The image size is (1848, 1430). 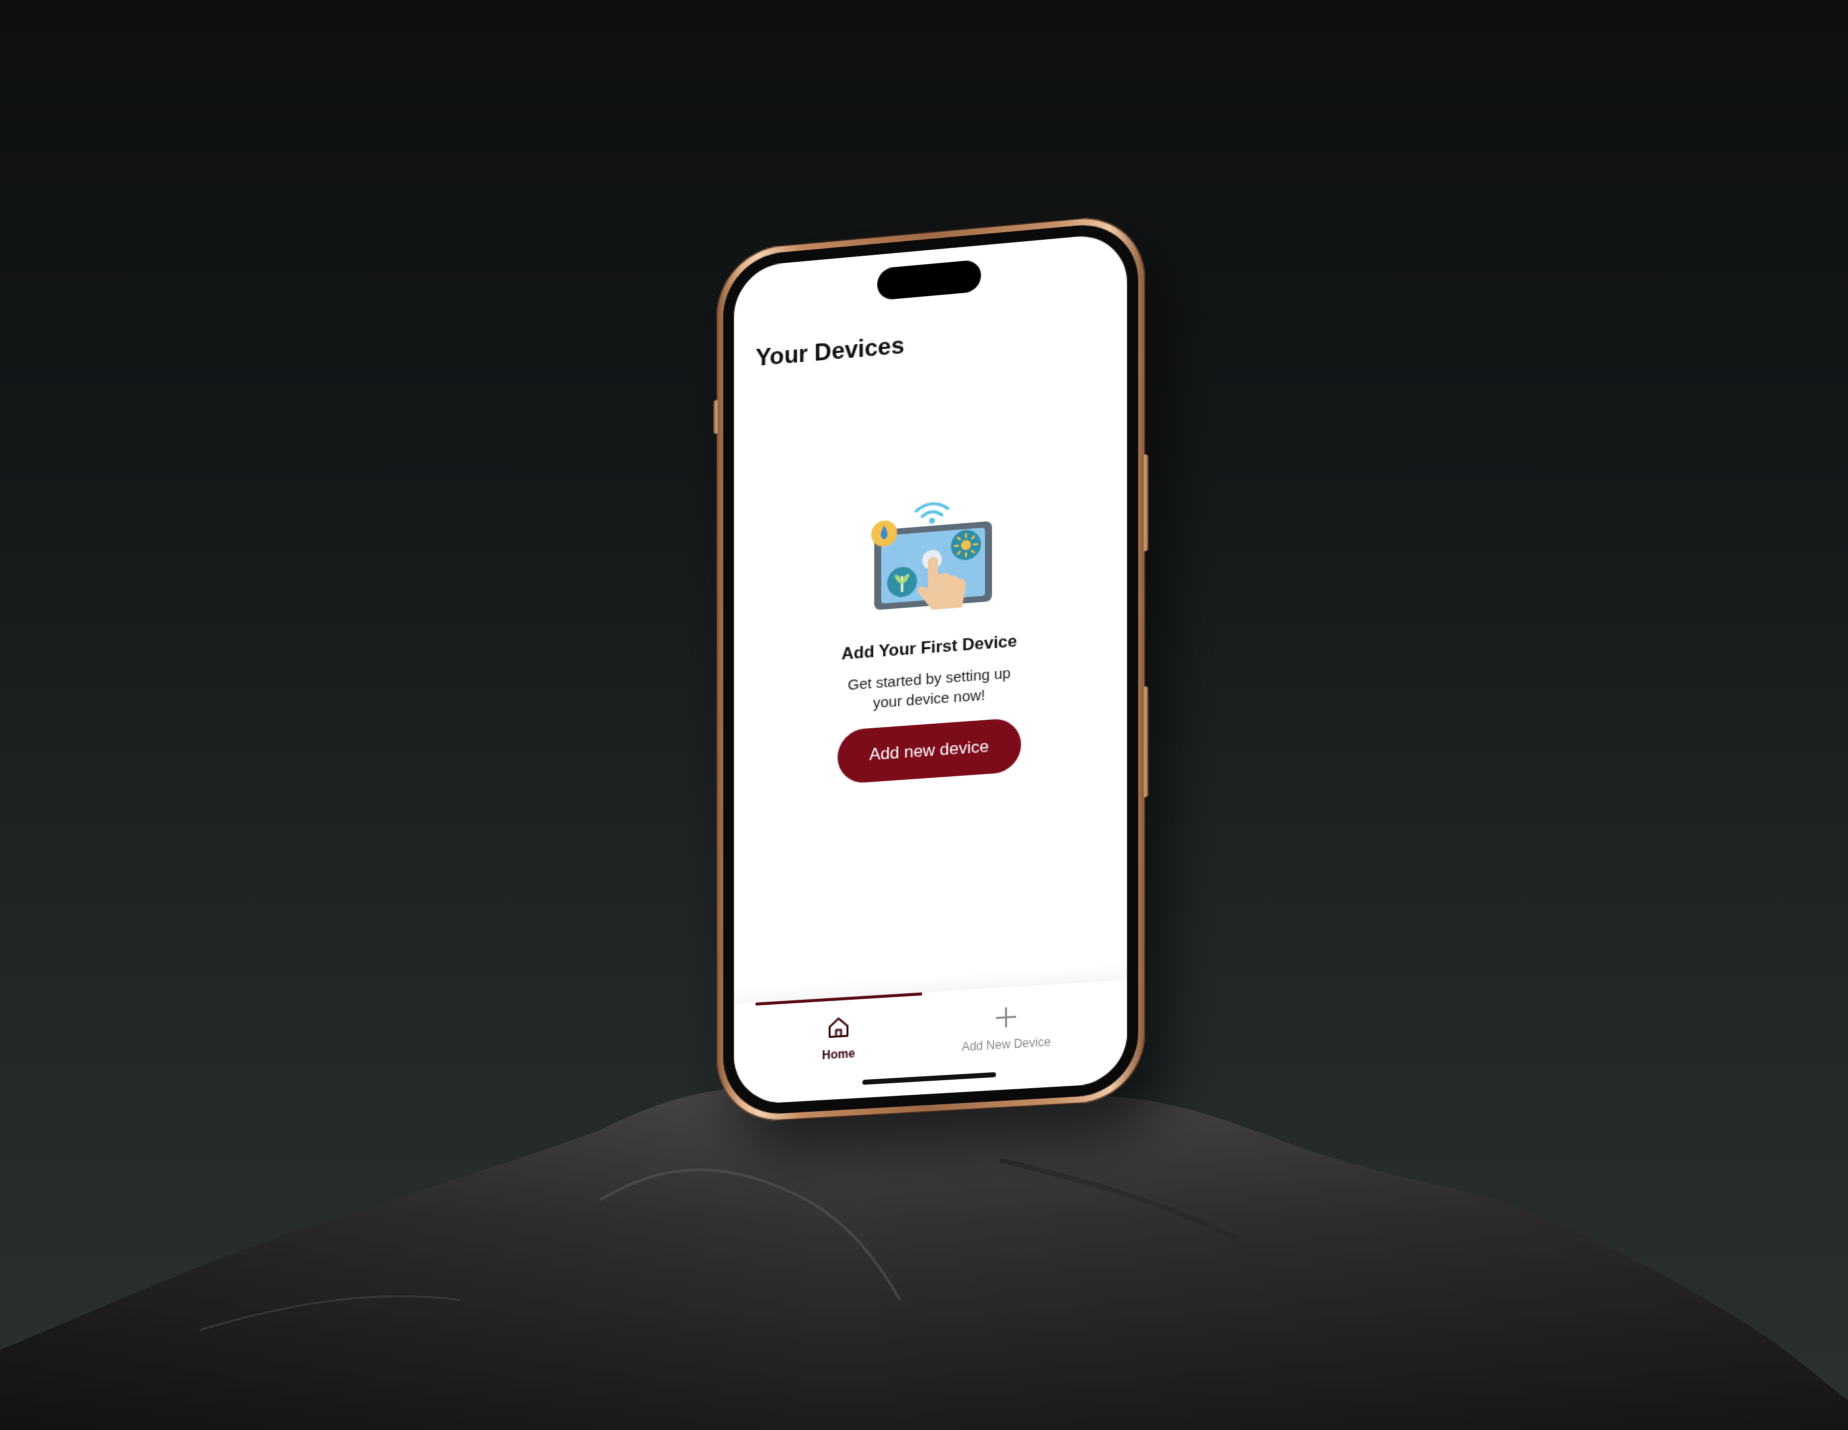 I want to click on phone-camera-button, so click(x=1145, y=742).